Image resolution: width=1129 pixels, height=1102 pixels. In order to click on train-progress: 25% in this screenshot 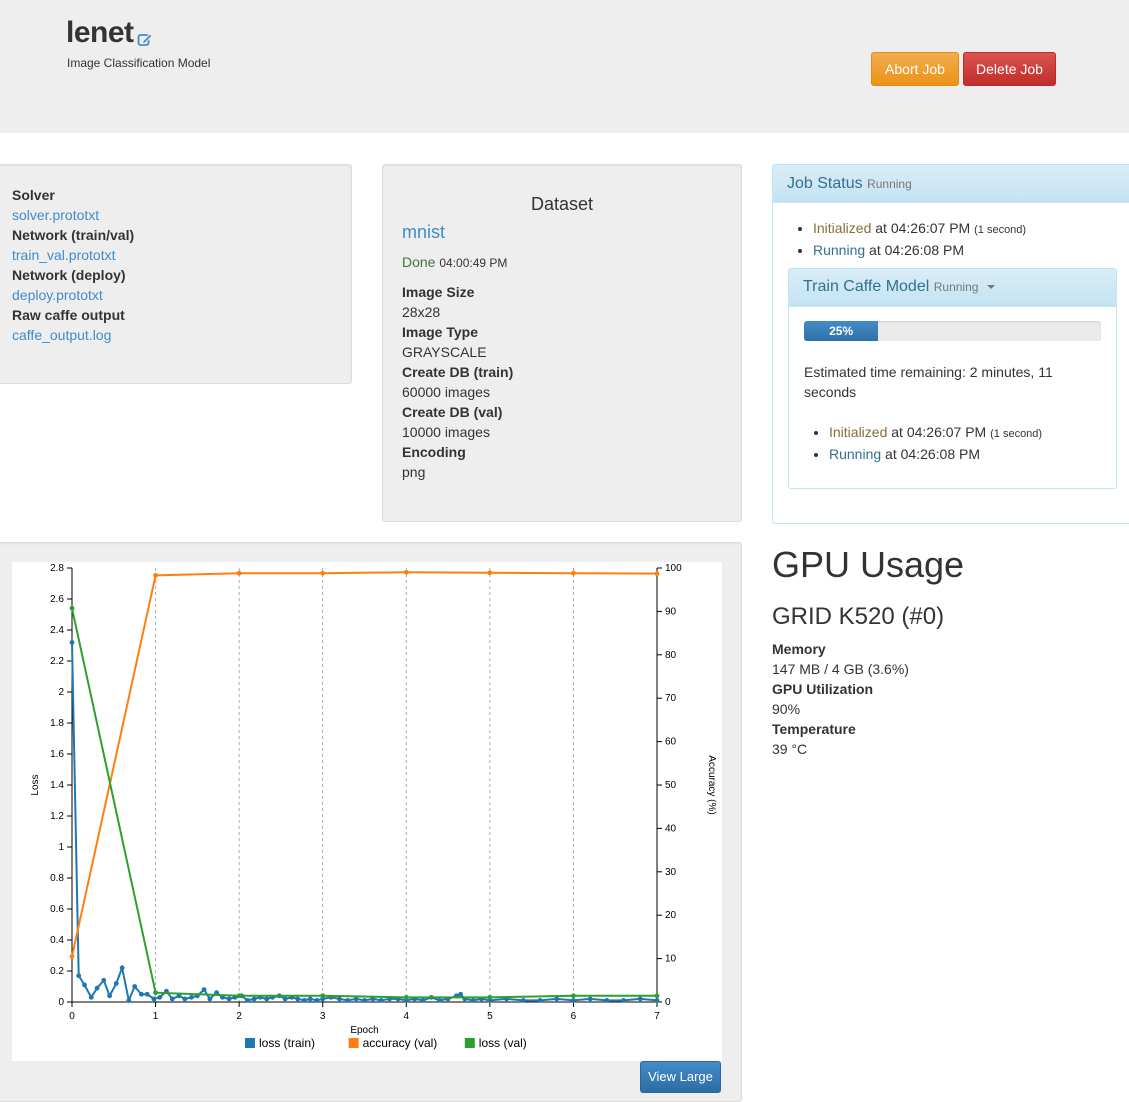, I will do `click(952, 331)`.